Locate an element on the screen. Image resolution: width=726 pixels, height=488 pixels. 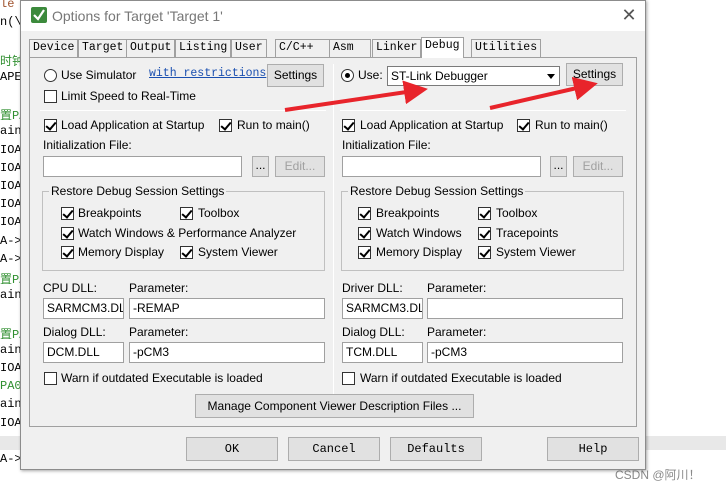
cpu-dll-label: CPU DLL: is located at coordinates (70, 288).